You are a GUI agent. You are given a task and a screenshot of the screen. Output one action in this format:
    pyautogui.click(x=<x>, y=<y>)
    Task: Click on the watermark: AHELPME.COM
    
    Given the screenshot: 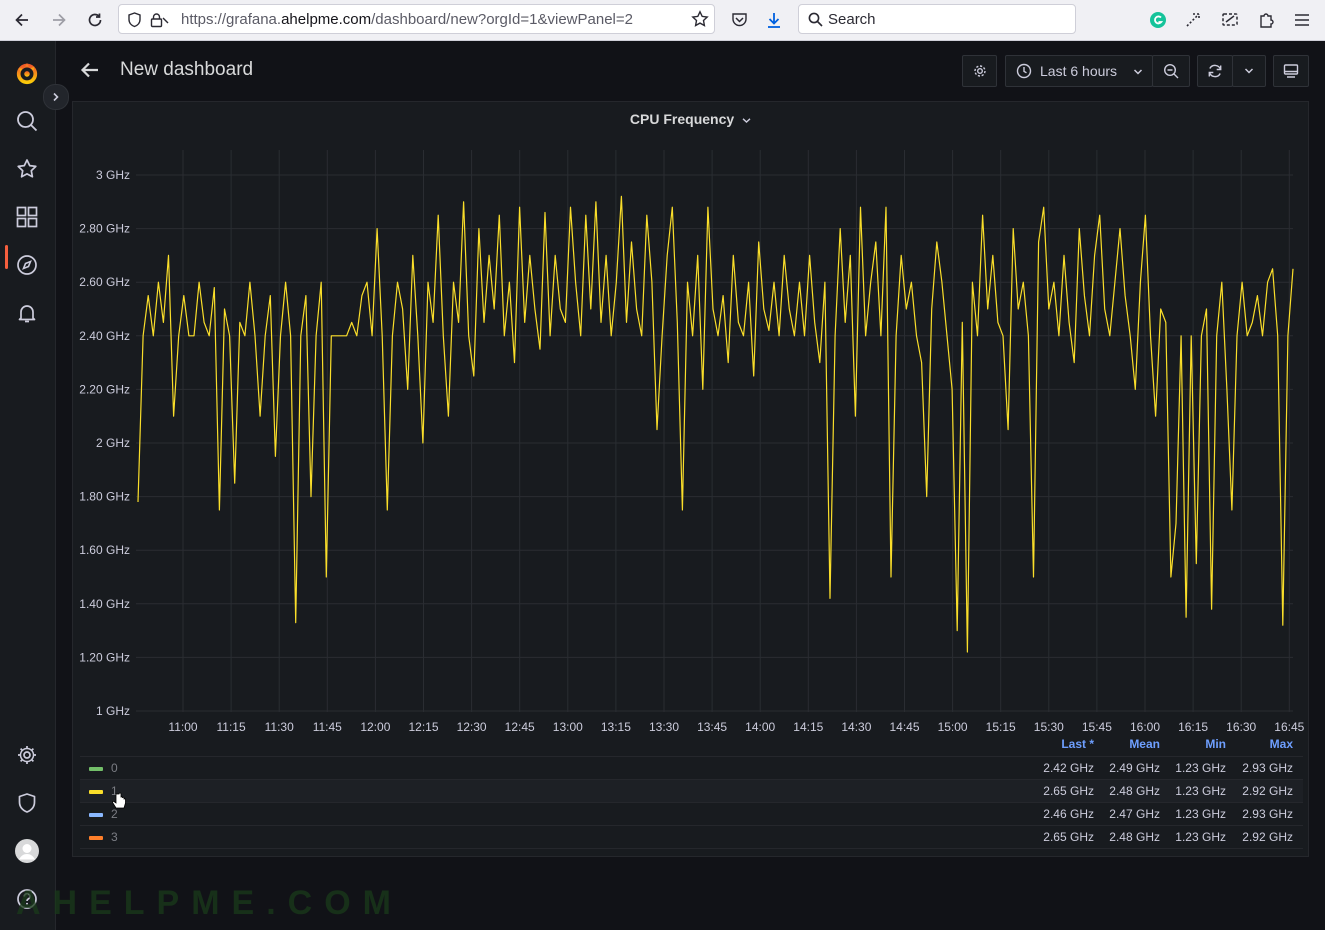 What is the action you would take?
    pyautogui.click(x=209, y=903)
    